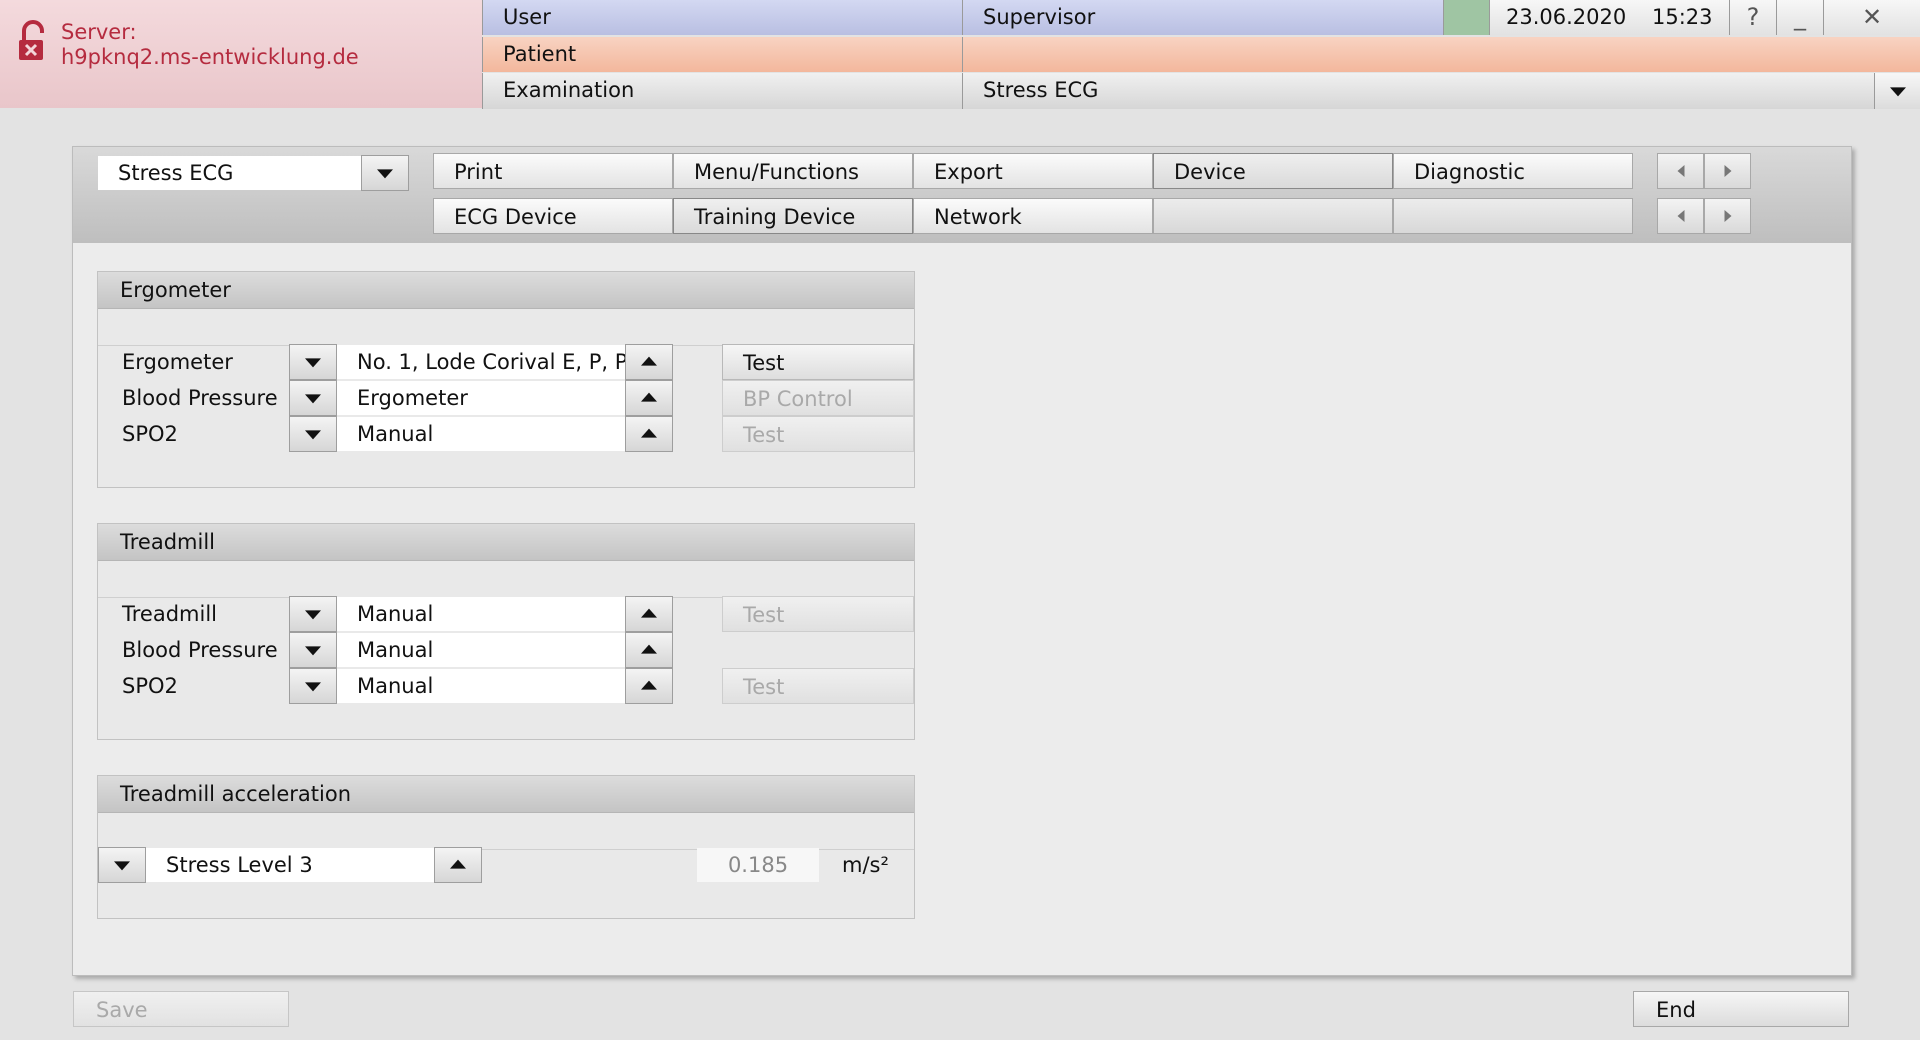 This screenshot has width=1920, height=1040. I want to click on help-button: ?, so click(1752, 17).